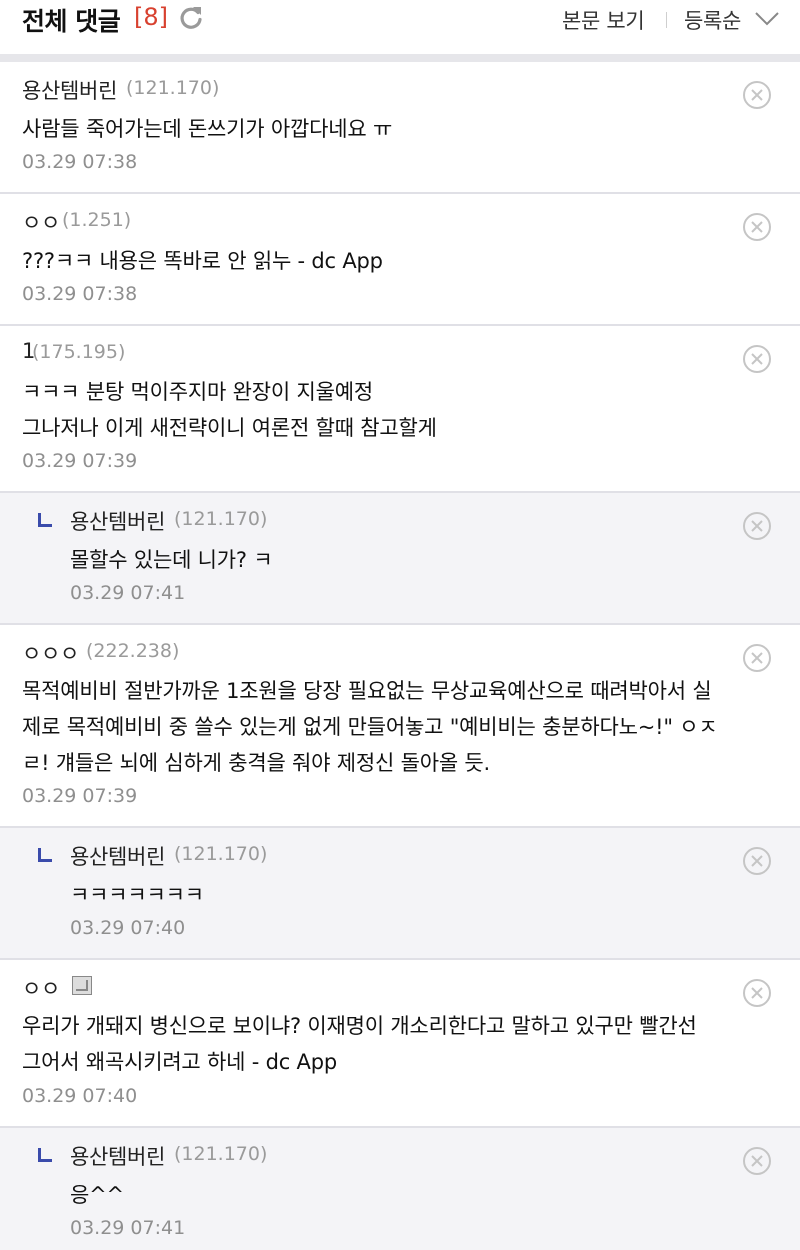 The height and width of the screenshot is (1250, 800). I want to click on comment-body-line: 몰할수 있는데 니가? ㅋ, so click(171, 560).